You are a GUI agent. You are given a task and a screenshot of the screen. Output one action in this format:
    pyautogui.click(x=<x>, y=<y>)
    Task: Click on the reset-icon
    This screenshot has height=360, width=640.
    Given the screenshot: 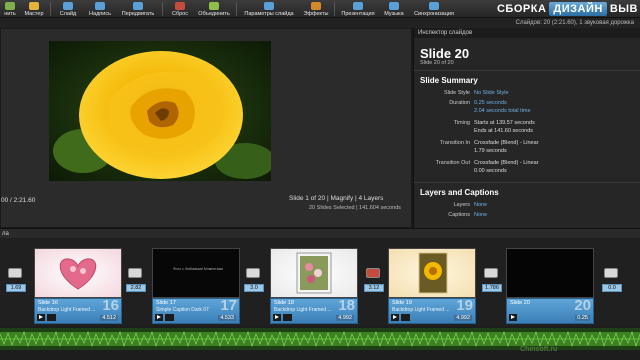 What is the action you would take?
    pyautogui.click(x=180, y=6)
    